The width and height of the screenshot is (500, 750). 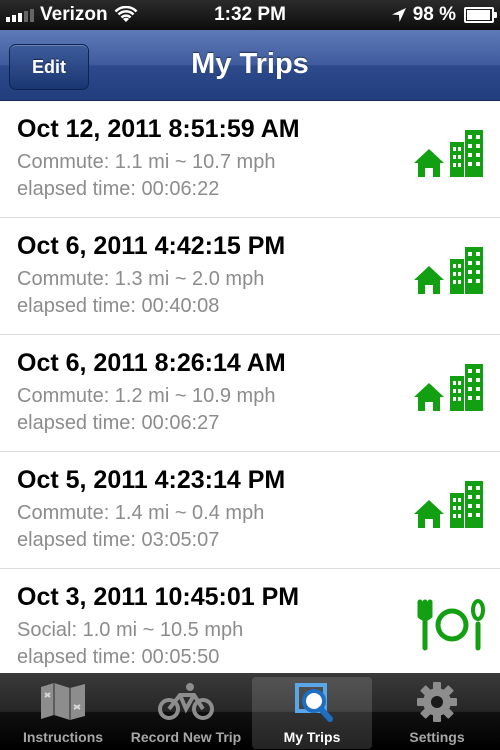 I want to click on trip-elapsed: elapsed time: 00:06:27, so click(x=118, y=423).